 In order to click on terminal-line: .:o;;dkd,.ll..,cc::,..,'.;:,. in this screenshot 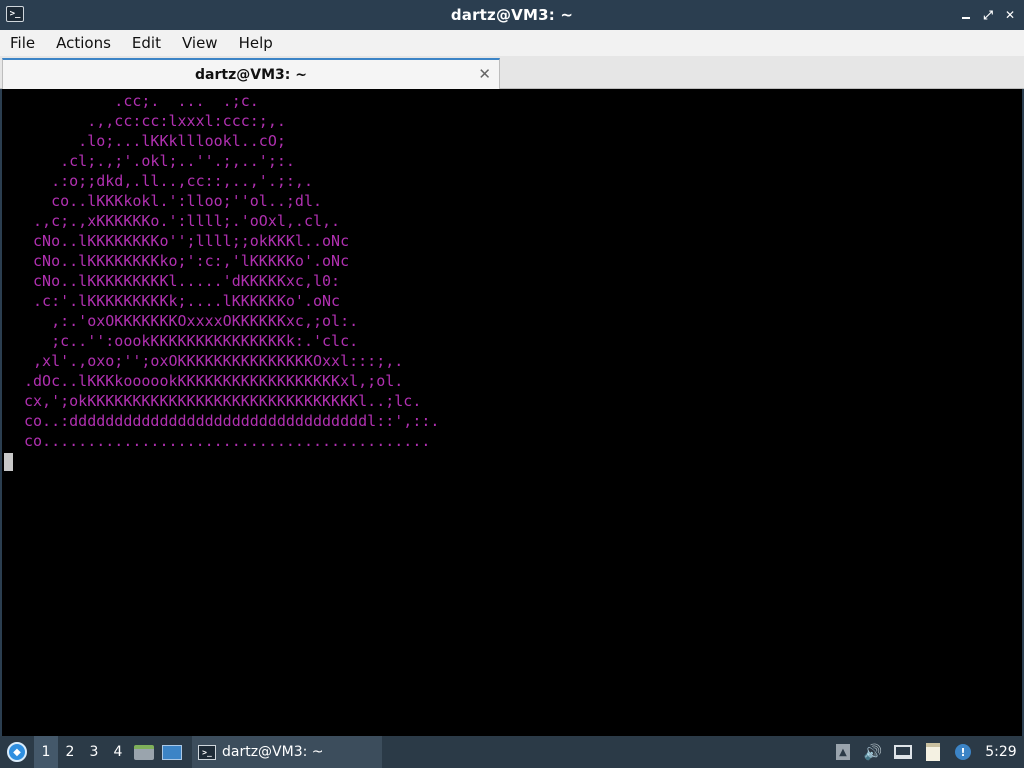, I will do `click(168, 181)`.